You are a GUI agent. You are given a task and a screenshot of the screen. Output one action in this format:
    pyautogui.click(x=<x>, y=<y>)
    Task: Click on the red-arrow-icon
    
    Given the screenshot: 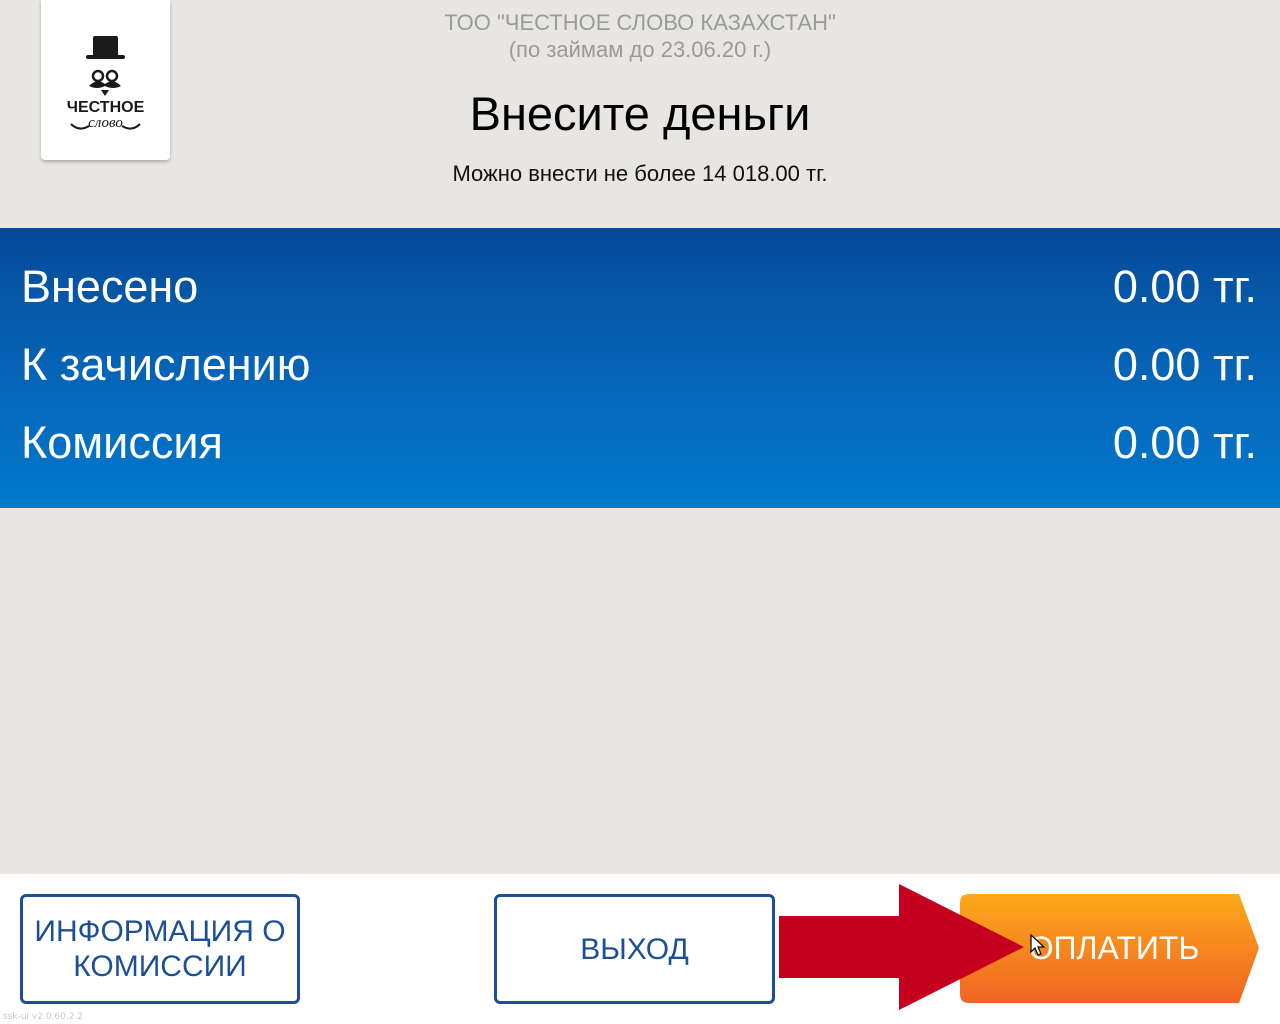 What is the action you would take?
    pyautogui.click(x=901, y=947)
    